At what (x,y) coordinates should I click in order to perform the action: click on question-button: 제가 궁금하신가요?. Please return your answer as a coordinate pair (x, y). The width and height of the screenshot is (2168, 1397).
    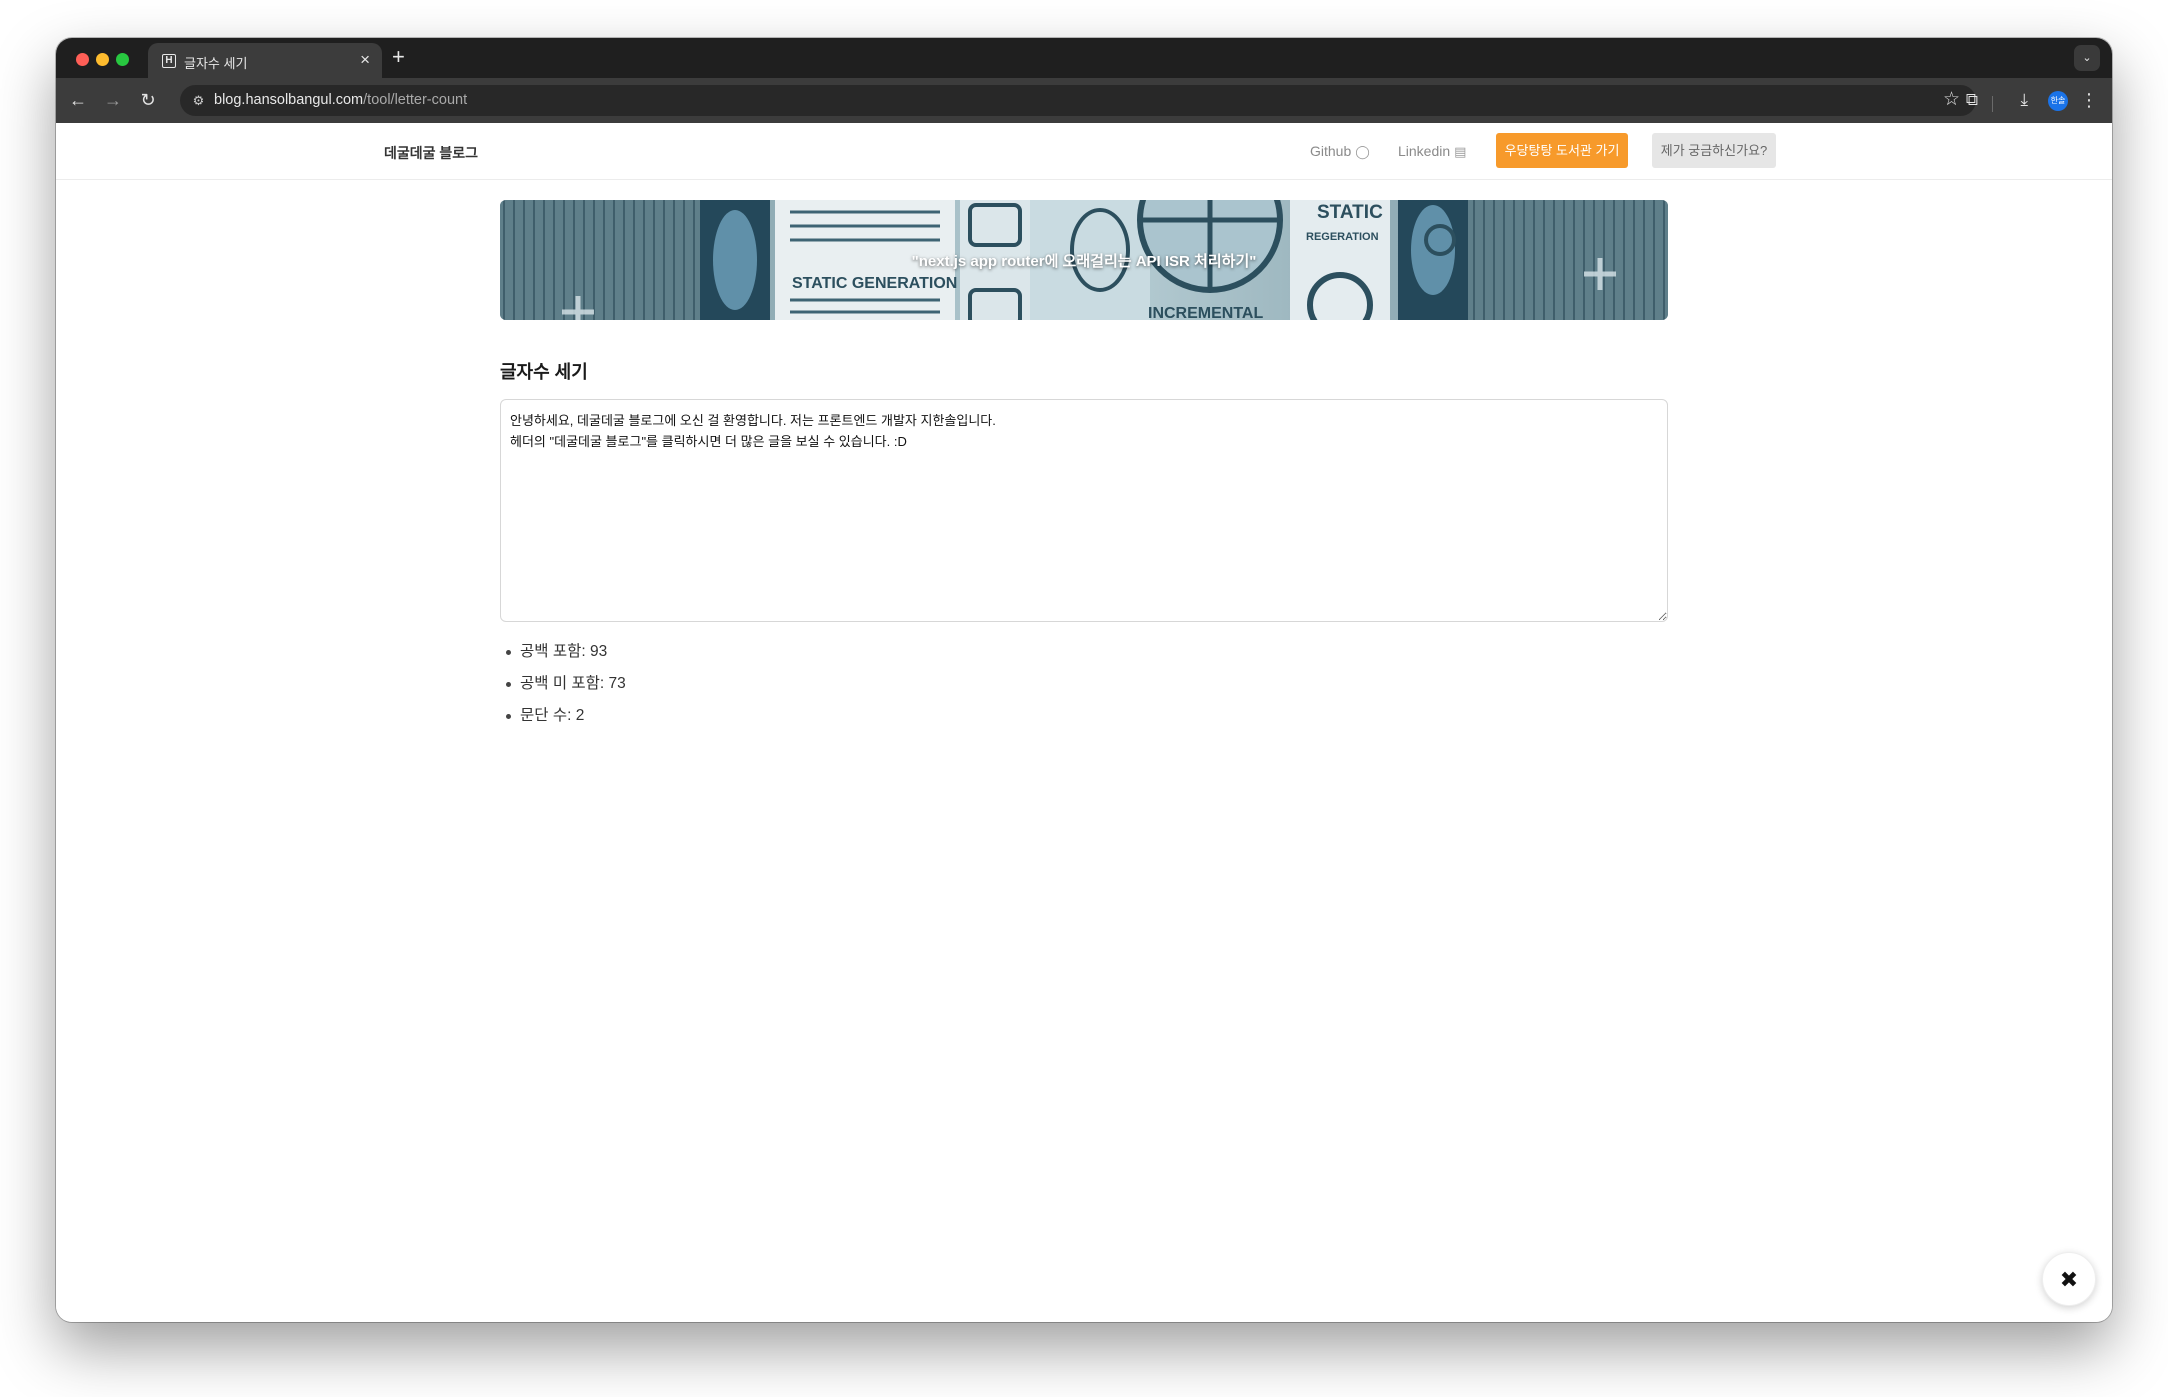
    Looking at the image, I should click on (1714, 150).